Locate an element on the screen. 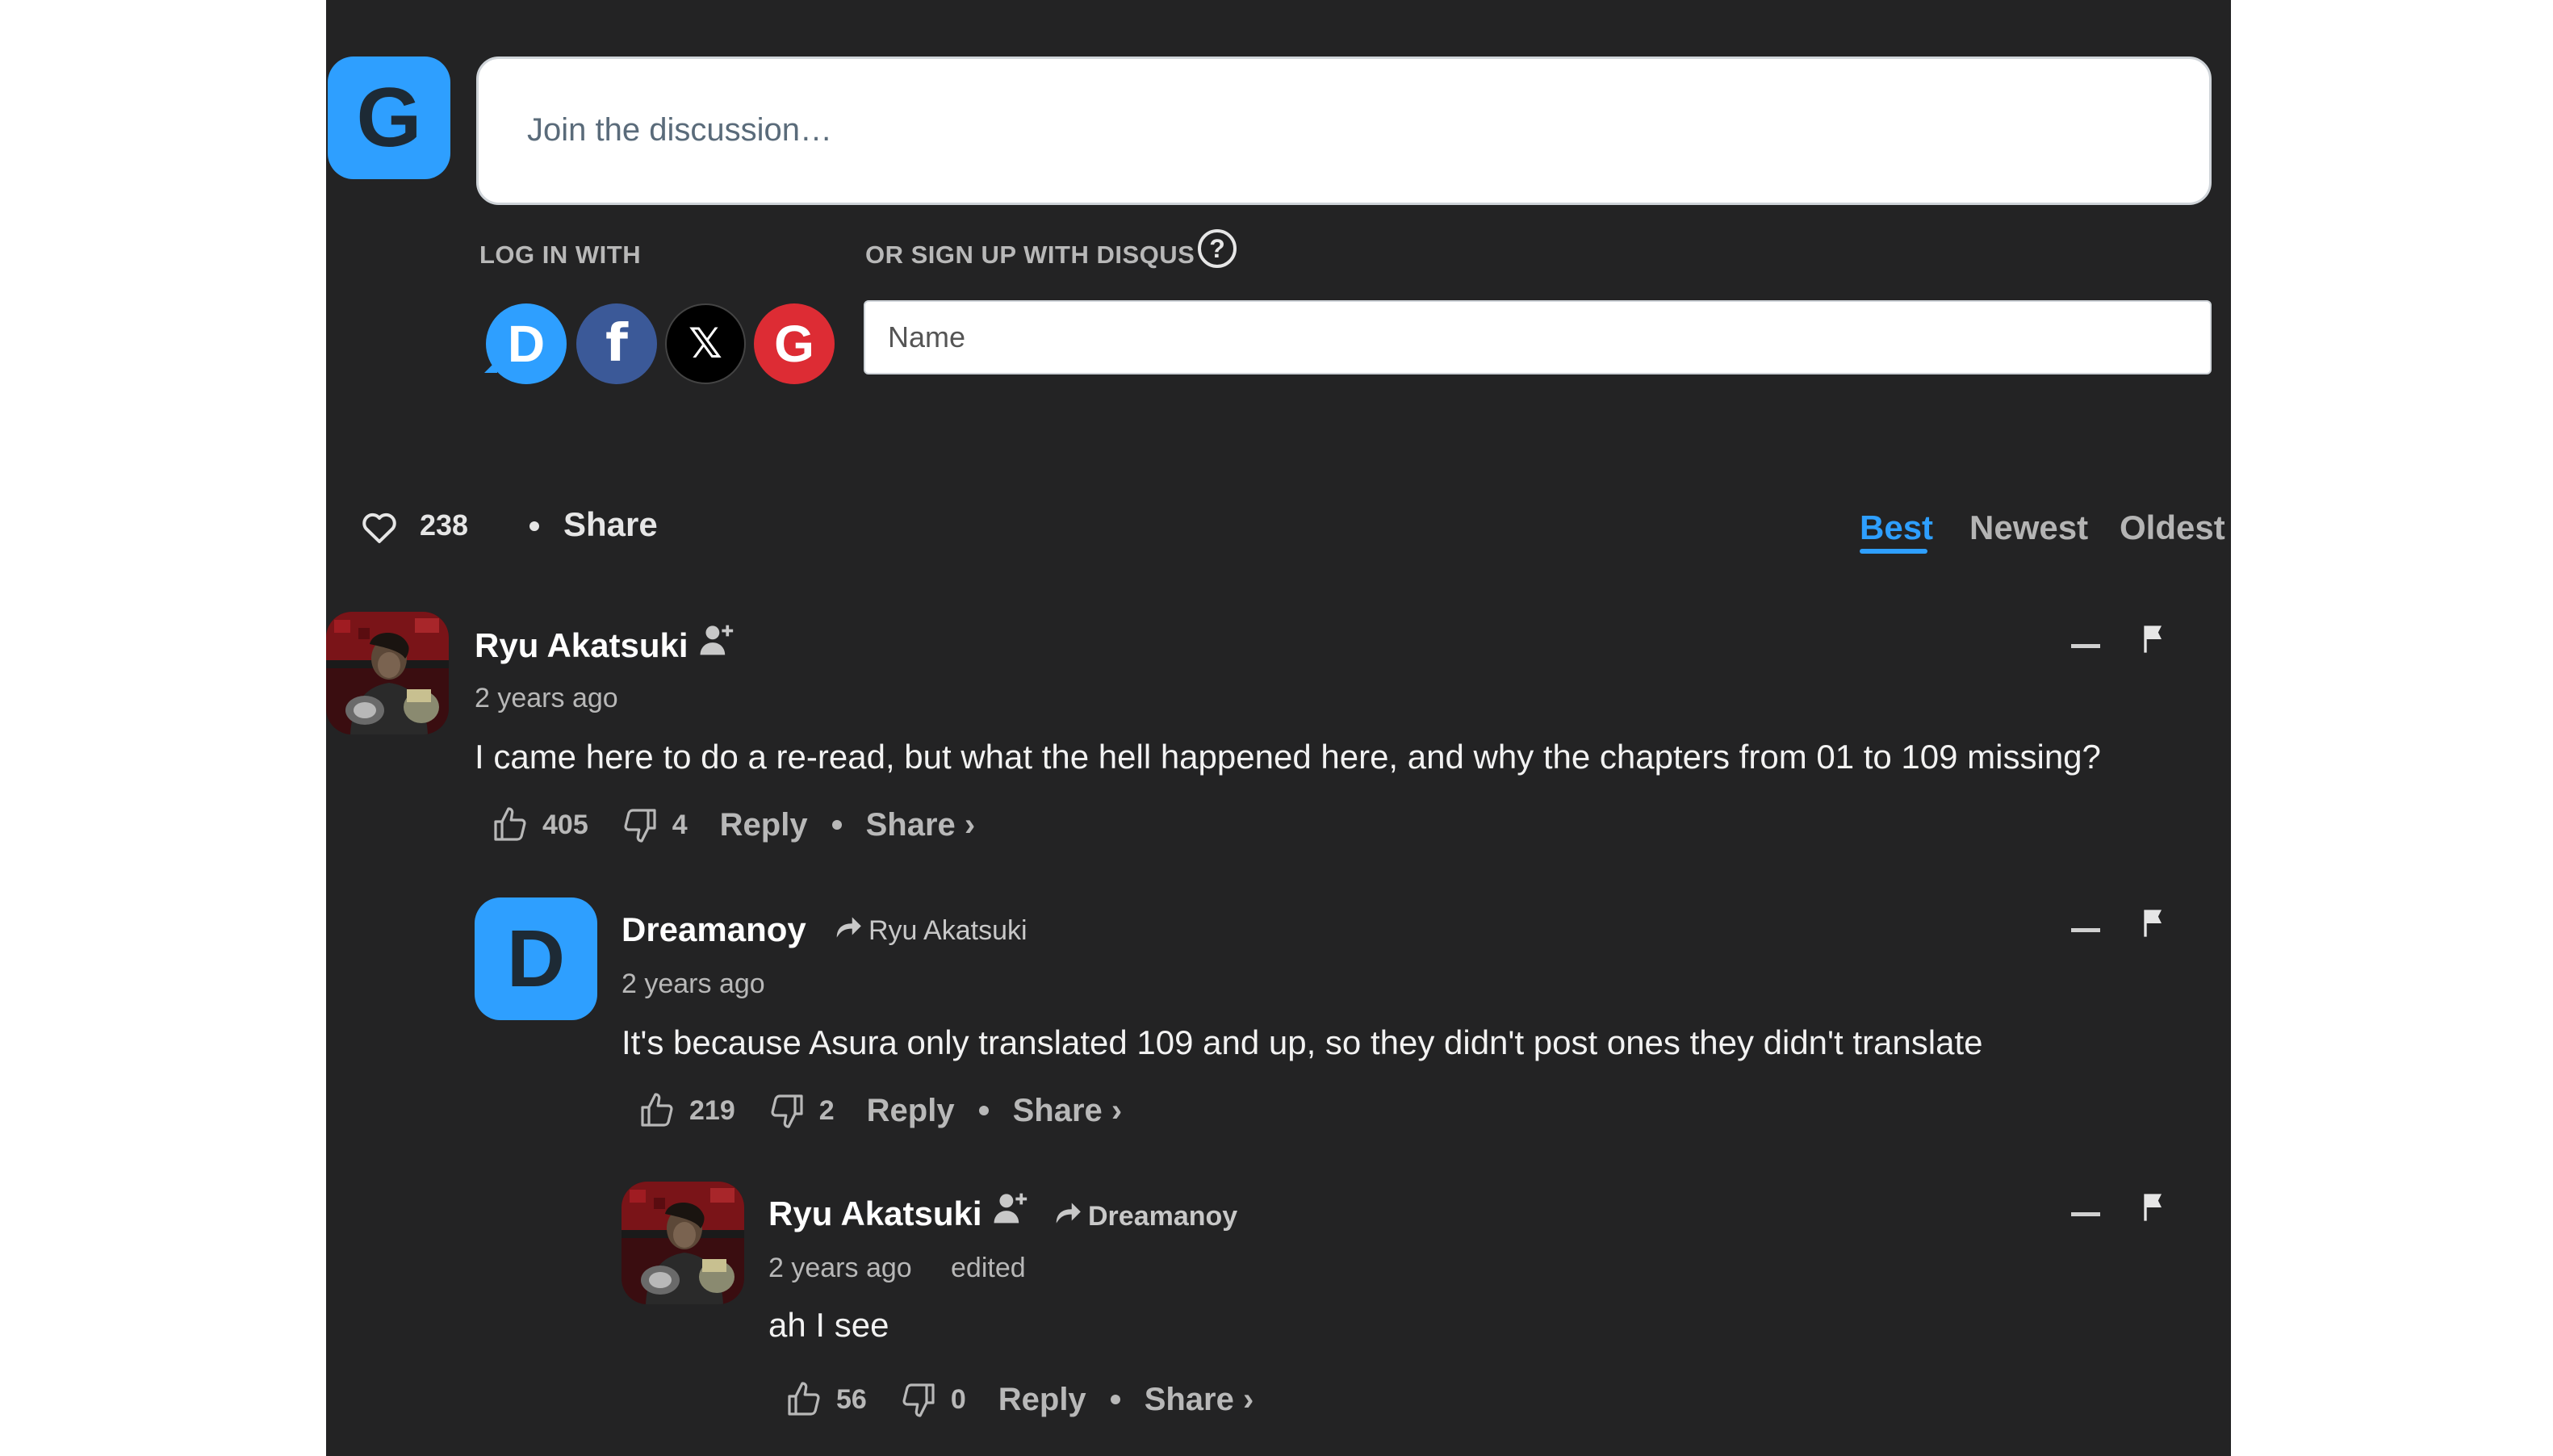  active-tab-underline is located at coordinates (1894, 551).